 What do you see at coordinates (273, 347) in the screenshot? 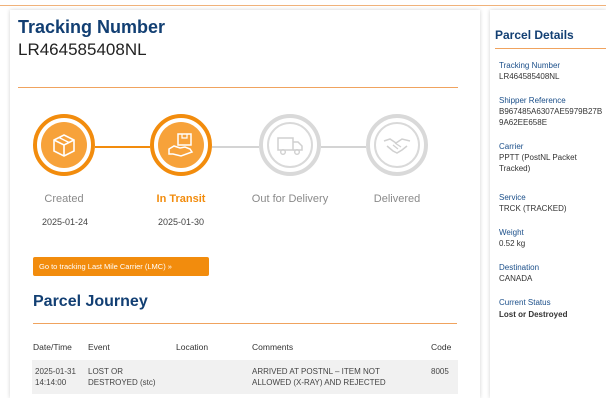
I see `col-header-comments: Comments` at bounding box center [273, 347].